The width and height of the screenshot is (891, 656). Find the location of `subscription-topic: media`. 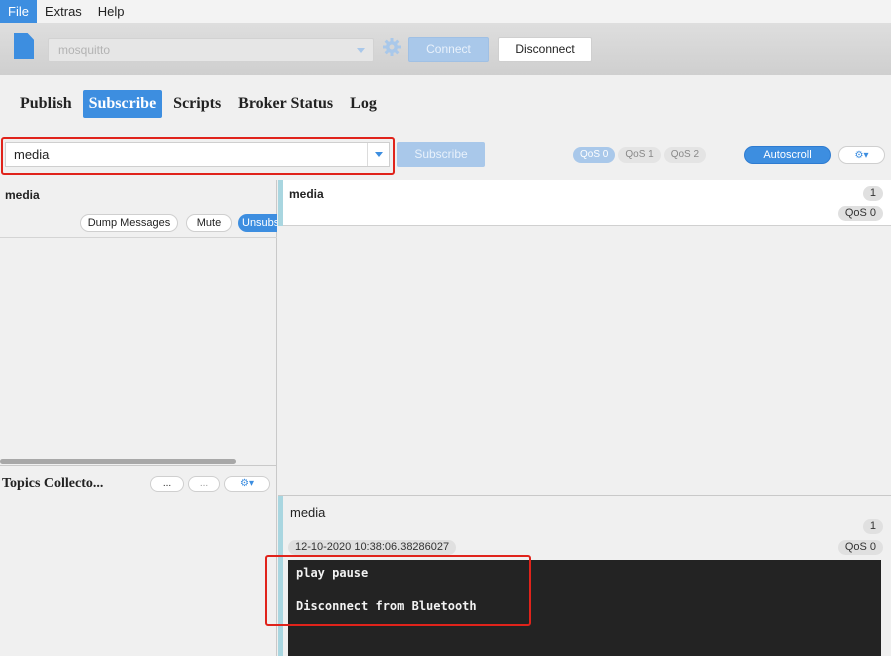

subscription-topic: media is located at coordinates (22, 195).